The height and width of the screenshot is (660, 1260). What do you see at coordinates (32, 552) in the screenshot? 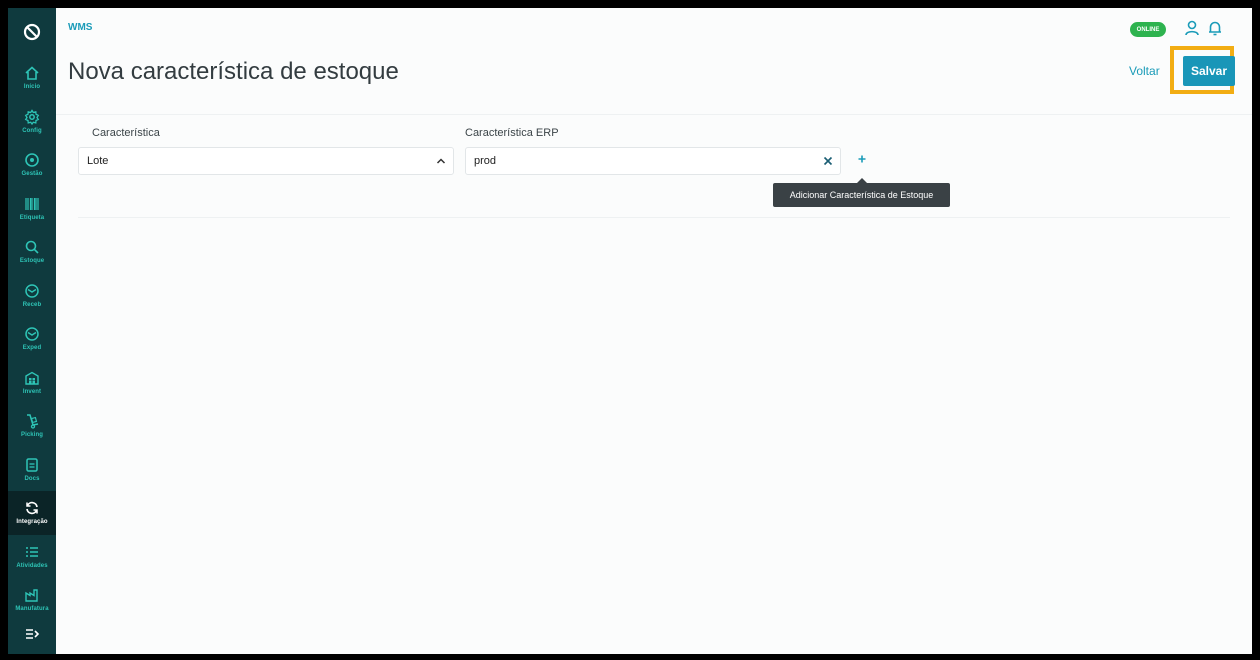
I see `list-icon` at bounding box center [32, 552].